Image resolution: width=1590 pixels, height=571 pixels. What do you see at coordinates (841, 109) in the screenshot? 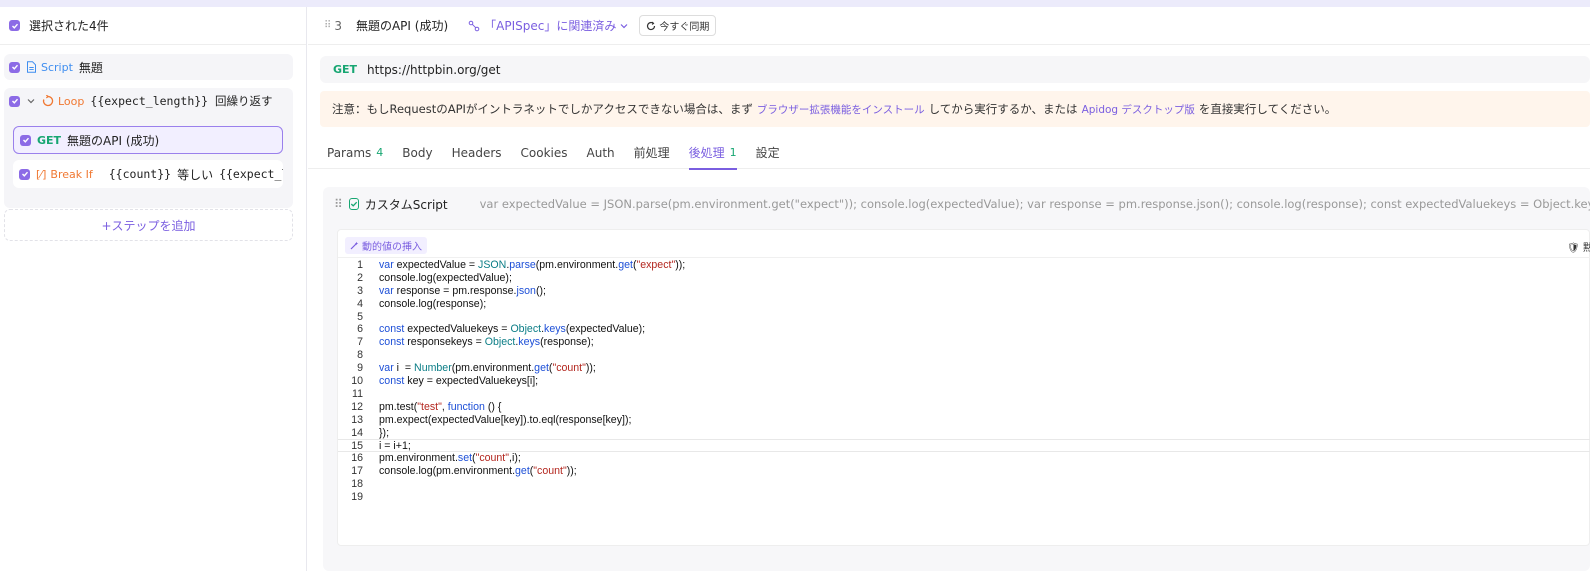
I see `install-extension-link: ブラウザー拡張機能をインストール` at bounding box center [841, 109].